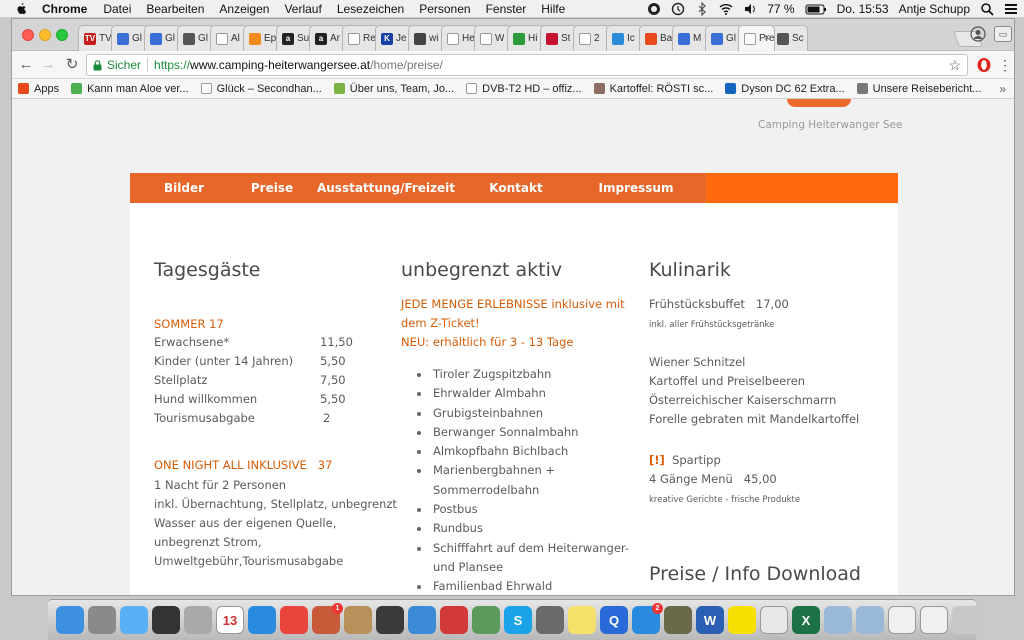 This screenshot has height=640, width=1024. Describe the element at coordinates (789, 38) in the screenshot. I see `browser-tab: Sc` at that location.